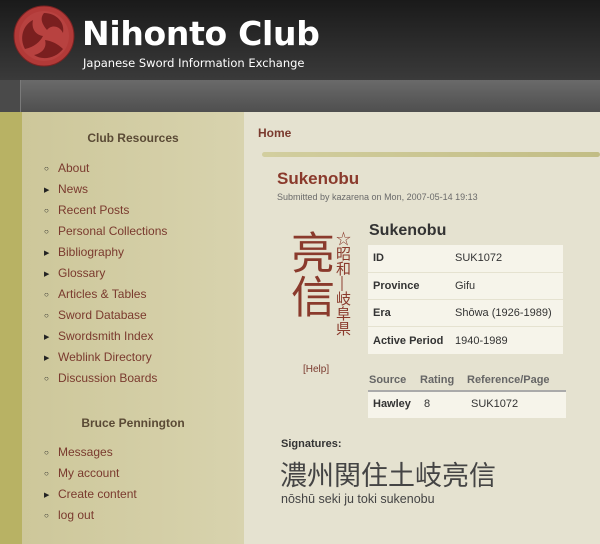  Describe the element at coordinates (310, 96) in the screenshot. I see `navbar-inner` at that location.